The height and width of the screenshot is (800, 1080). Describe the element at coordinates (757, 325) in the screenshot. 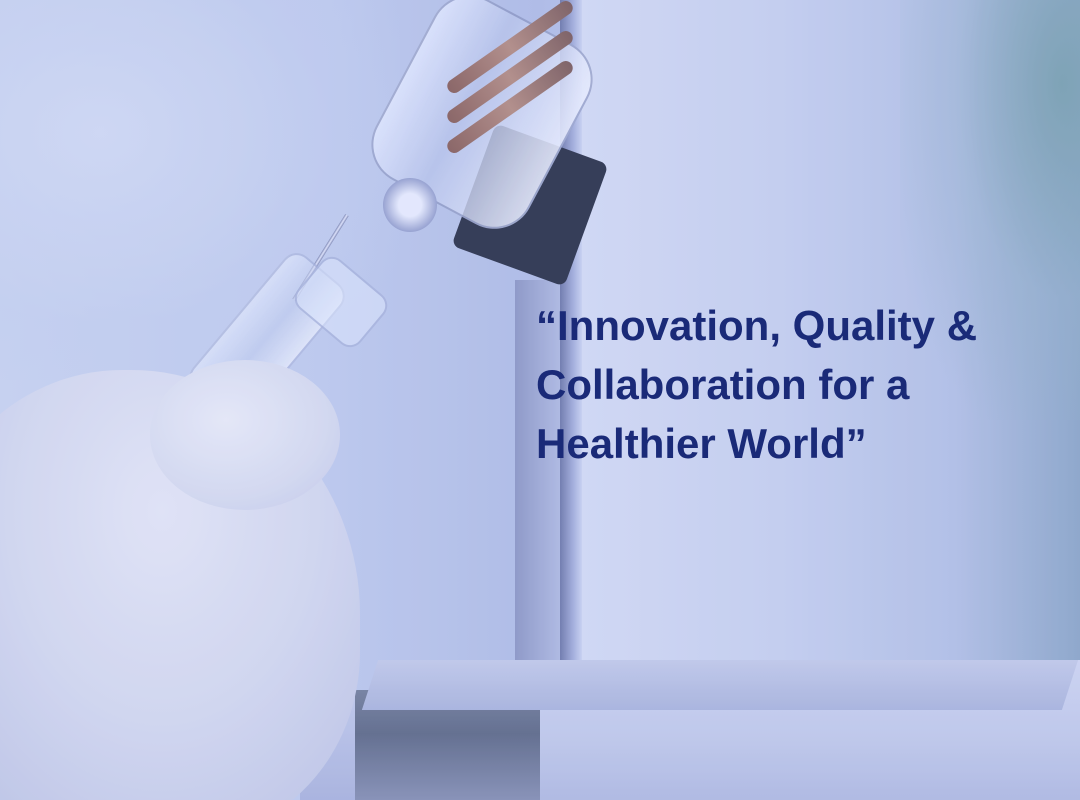

I see `slogan-line-1: “Innovation, Quality &` at that location.